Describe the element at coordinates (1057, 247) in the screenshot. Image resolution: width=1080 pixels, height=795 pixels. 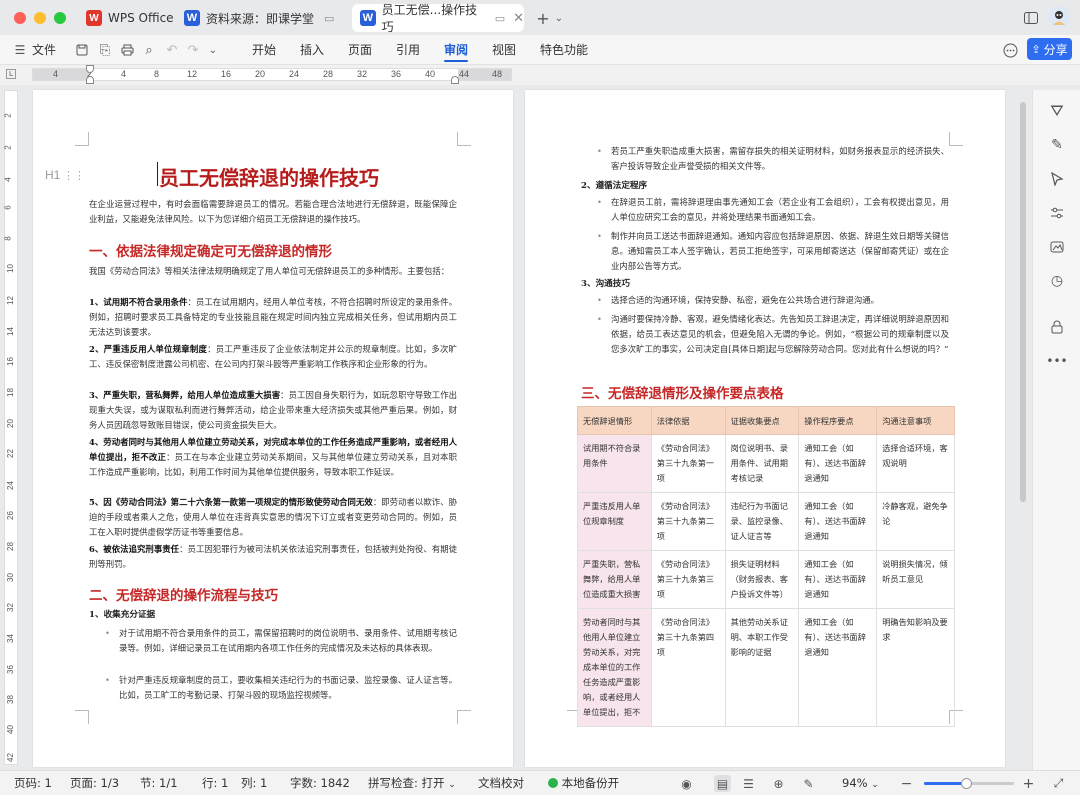
I see `image-edit-icon` at that location.